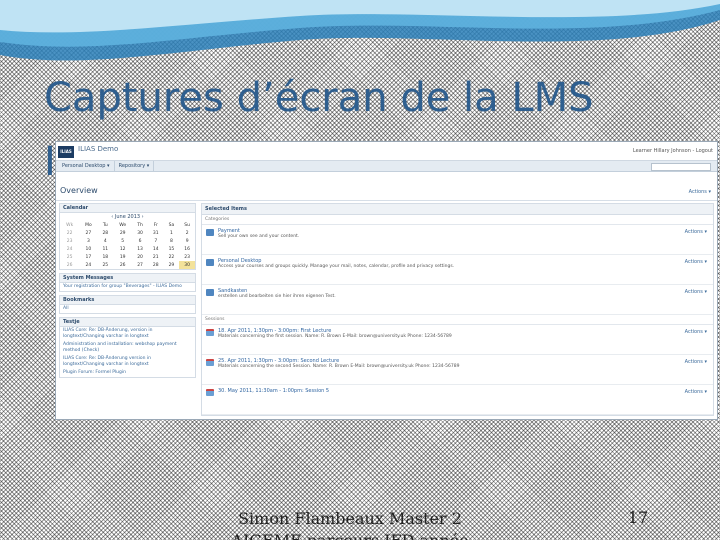  What do you see at coordinates (127, 322) in the screenshot?
I see `tests-title: Testje` at bounding box center [127, 322].